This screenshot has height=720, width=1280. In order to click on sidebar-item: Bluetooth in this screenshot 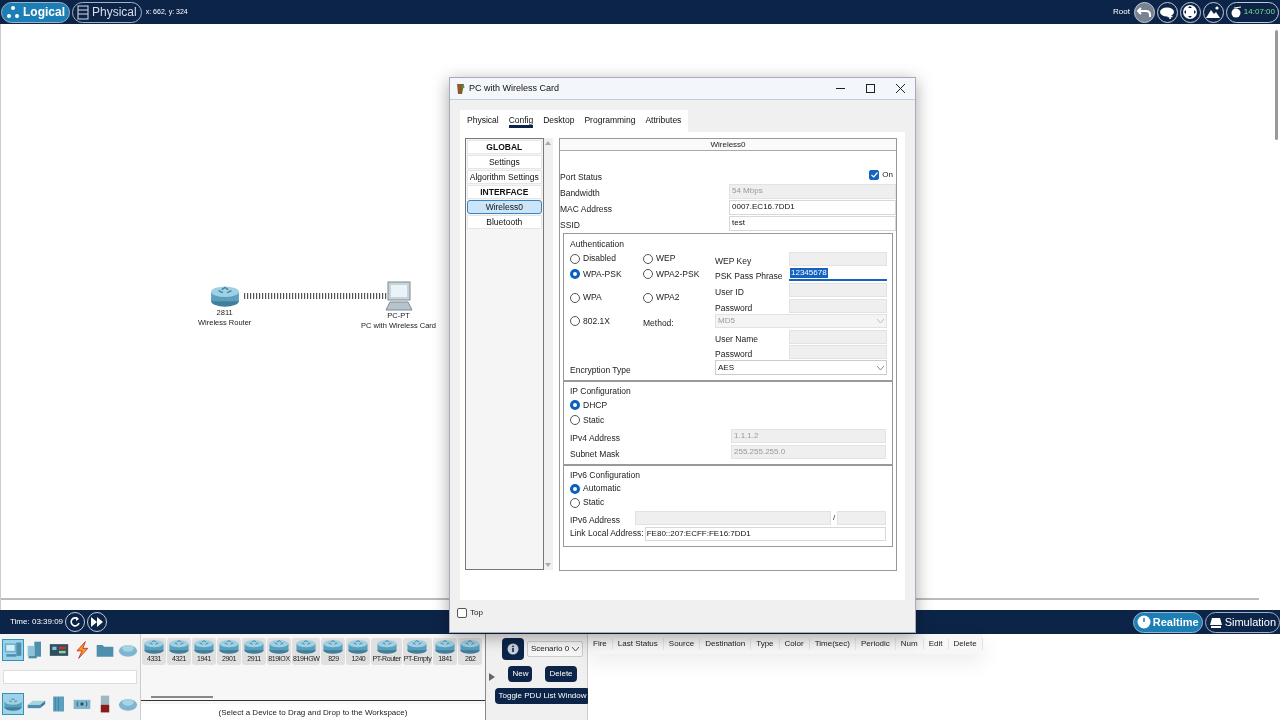, I will do `click(504, 222)`.